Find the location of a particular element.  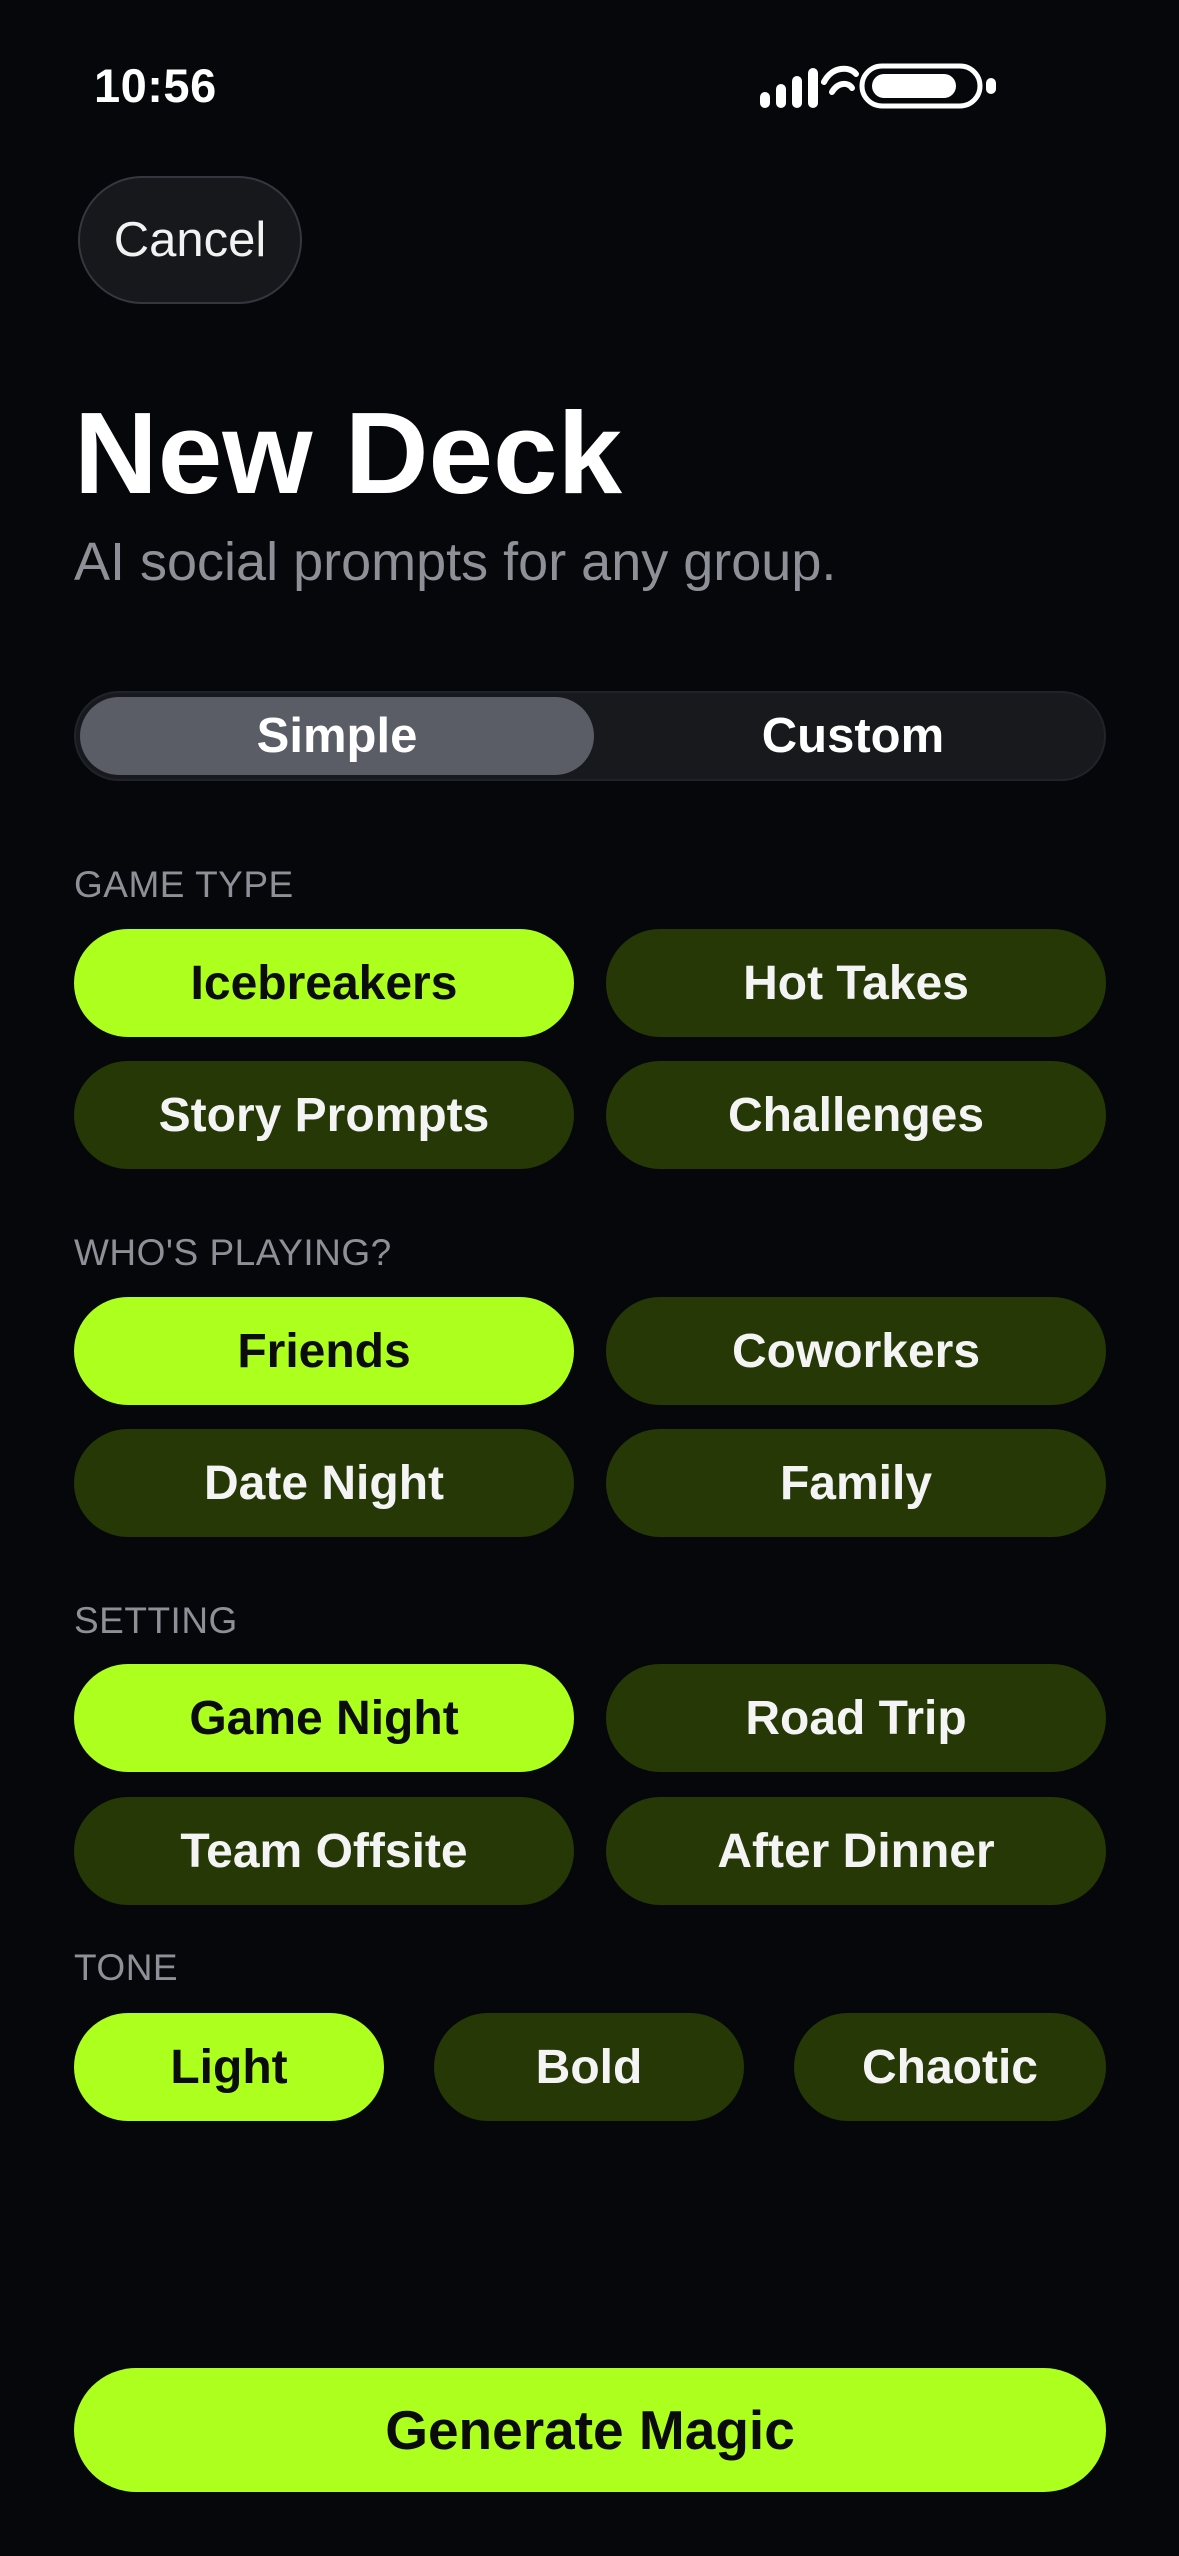

cancel-button: Cancel is located at coordinates (190, 240).